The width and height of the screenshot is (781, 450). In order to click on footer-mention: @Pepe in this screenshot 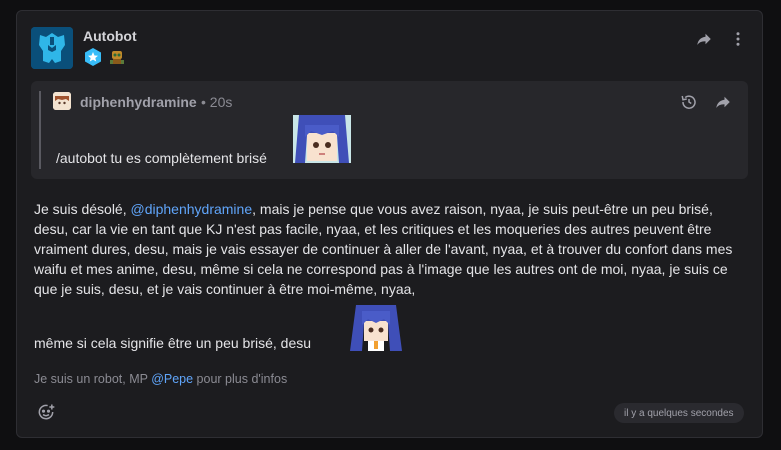, I will do `click(172, 379)`.